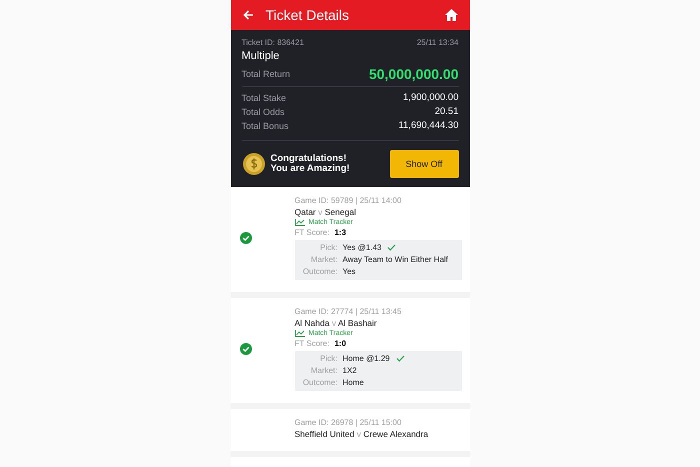 The image size is (700, 467). Describe the element at coordinates (451, 15) in the screenshot. I see `home-icon` at that location.